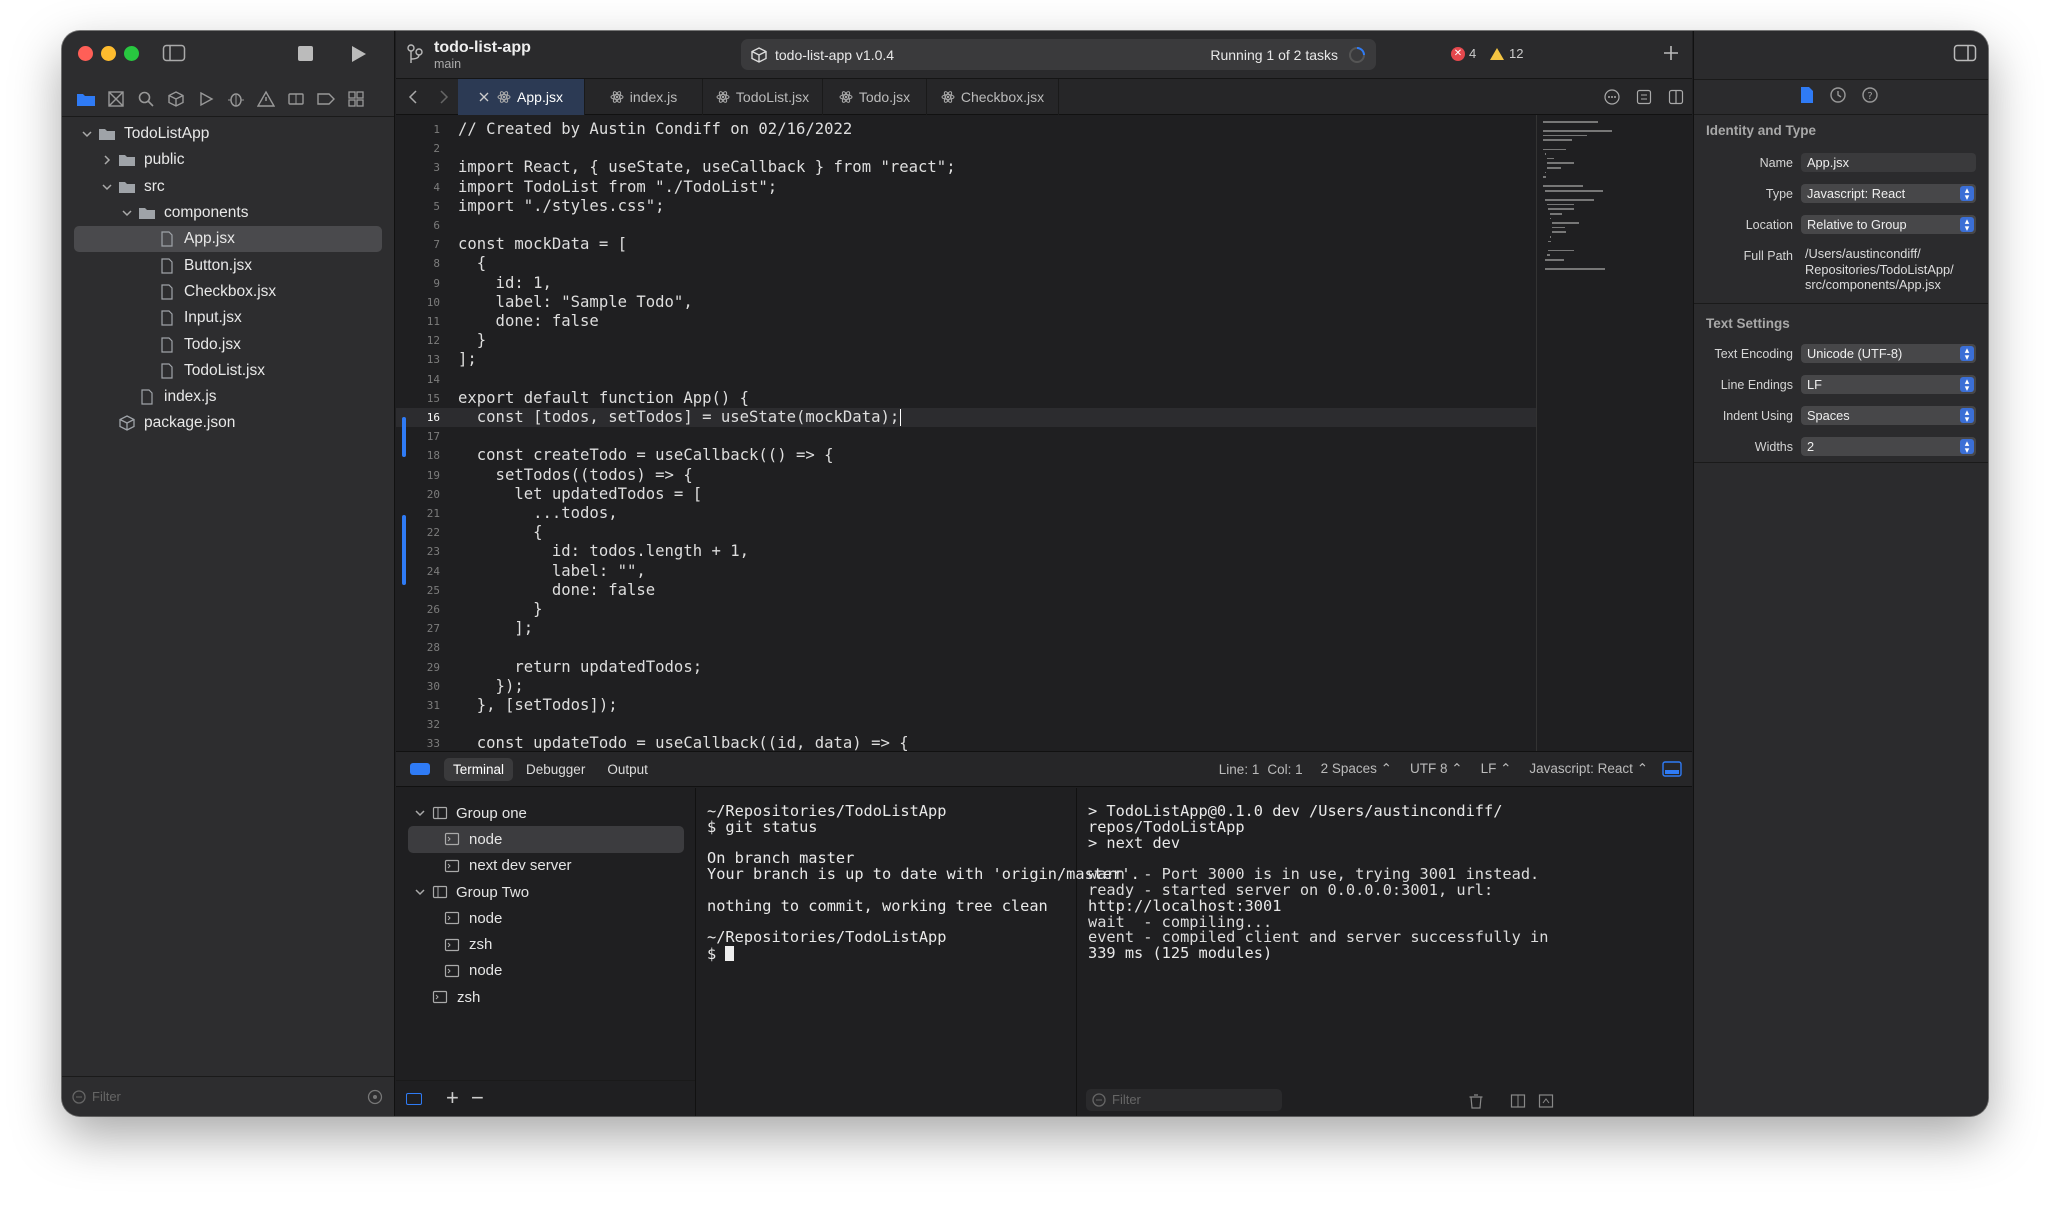 The height and width of the screenshot is (1205, 2048). Describe the element at coordinates (546, 866) in the screenshot. I see `terminal-item: next dev server` at that location.